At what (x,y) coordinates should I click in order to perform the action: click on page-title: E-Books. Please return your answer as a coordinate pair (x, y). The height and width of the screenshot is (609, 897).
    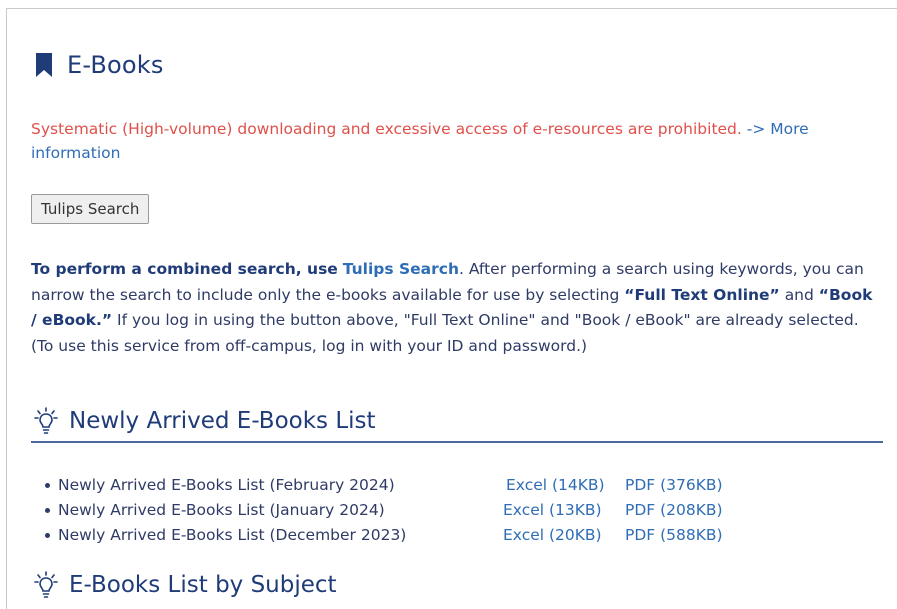
    Looking at the image, I should click on (115, 65).